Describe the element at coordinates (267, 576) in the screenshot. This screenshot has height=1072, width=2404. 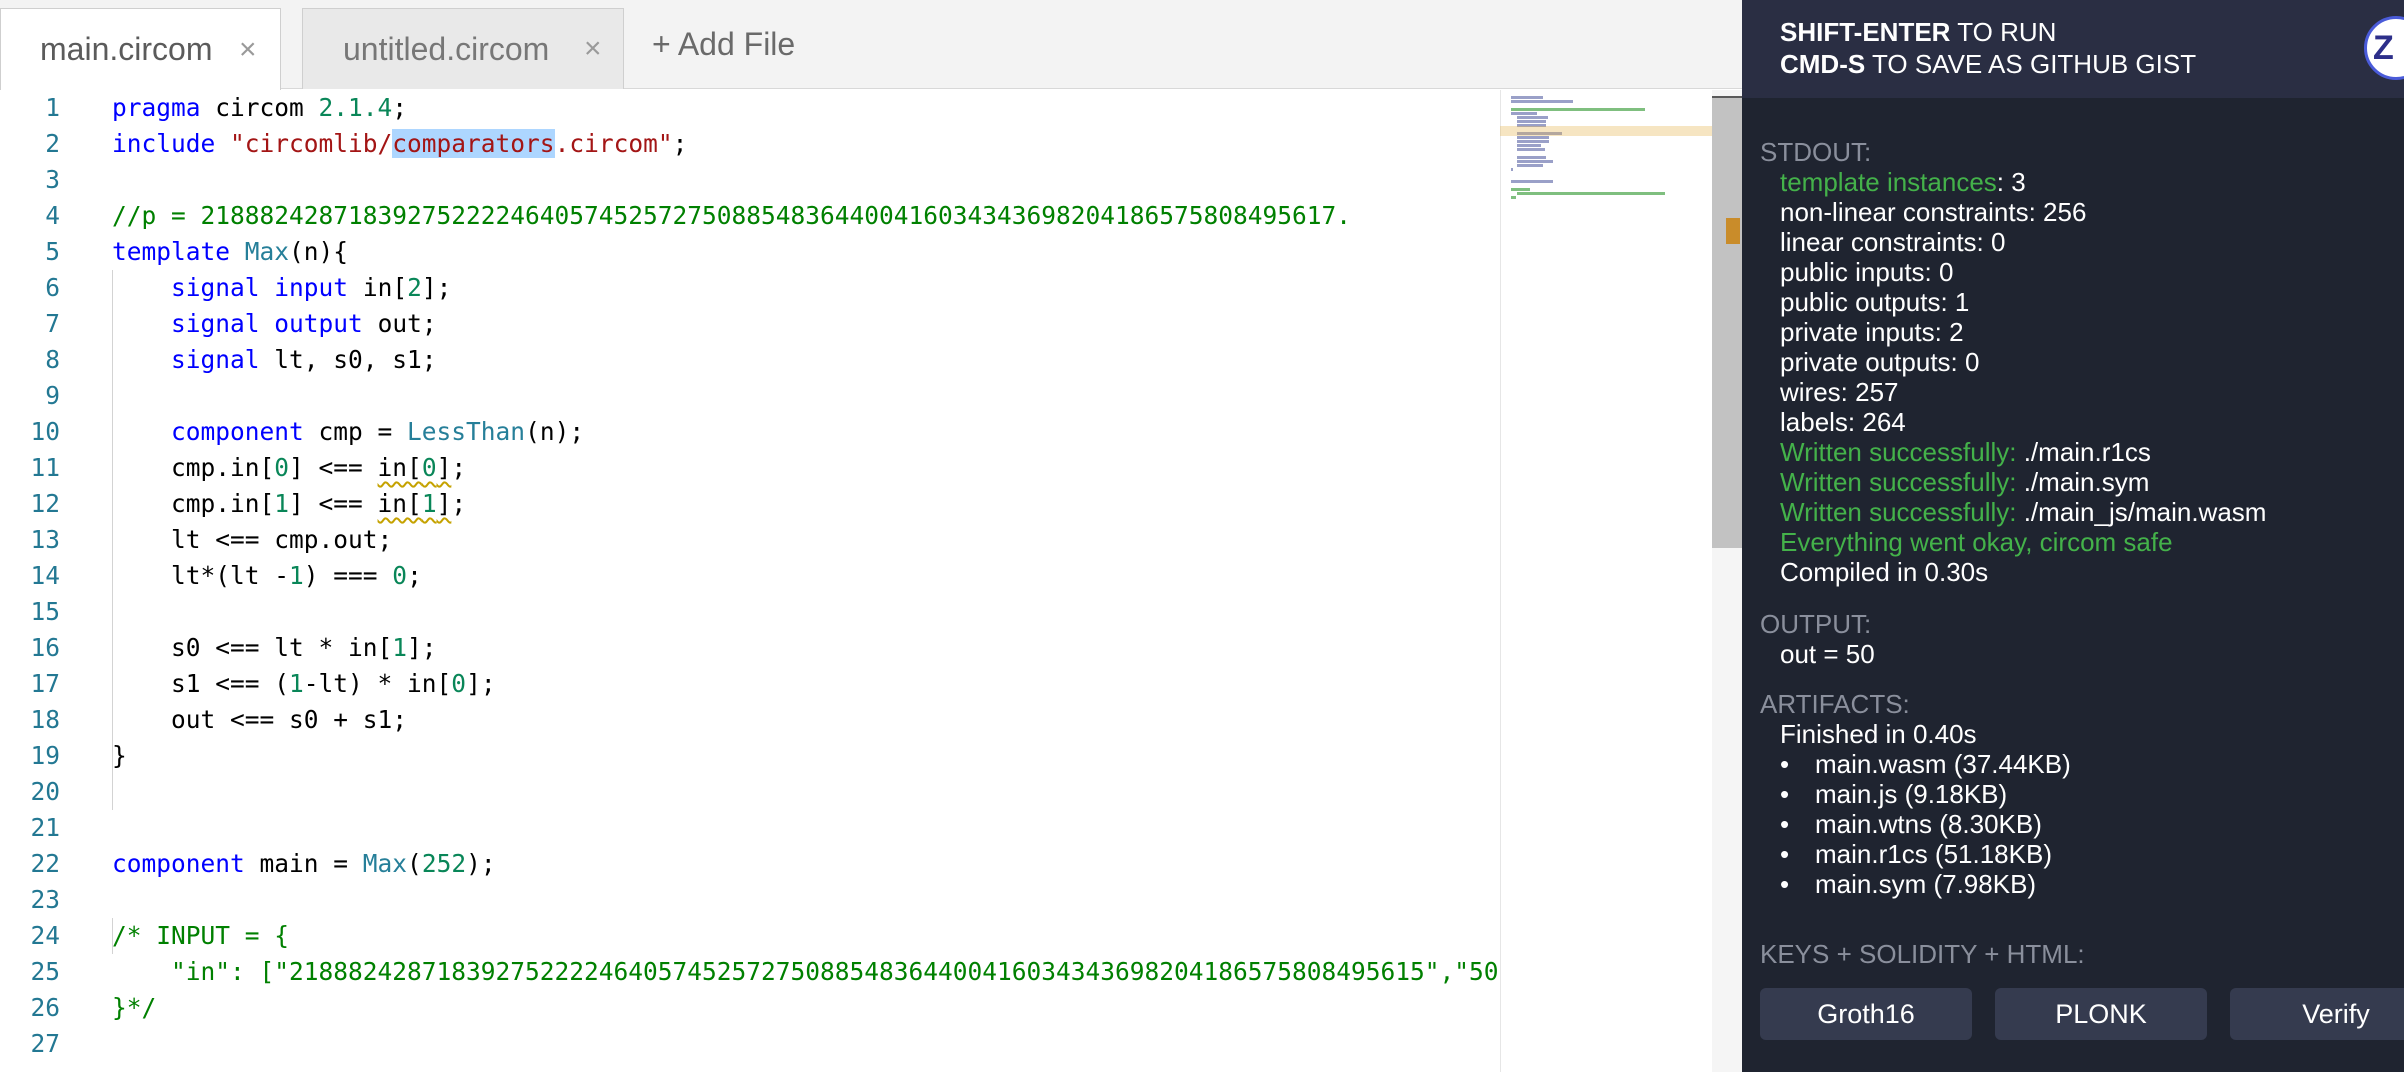
I see `code-text: lt*(lt -1) === 0;` at that location.